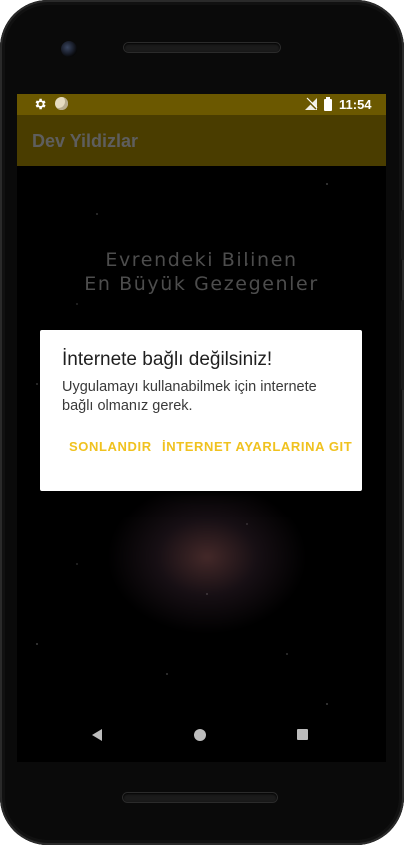  I want to click on headline-line-1: Evrendeki Bilinen, so click(201, 260).